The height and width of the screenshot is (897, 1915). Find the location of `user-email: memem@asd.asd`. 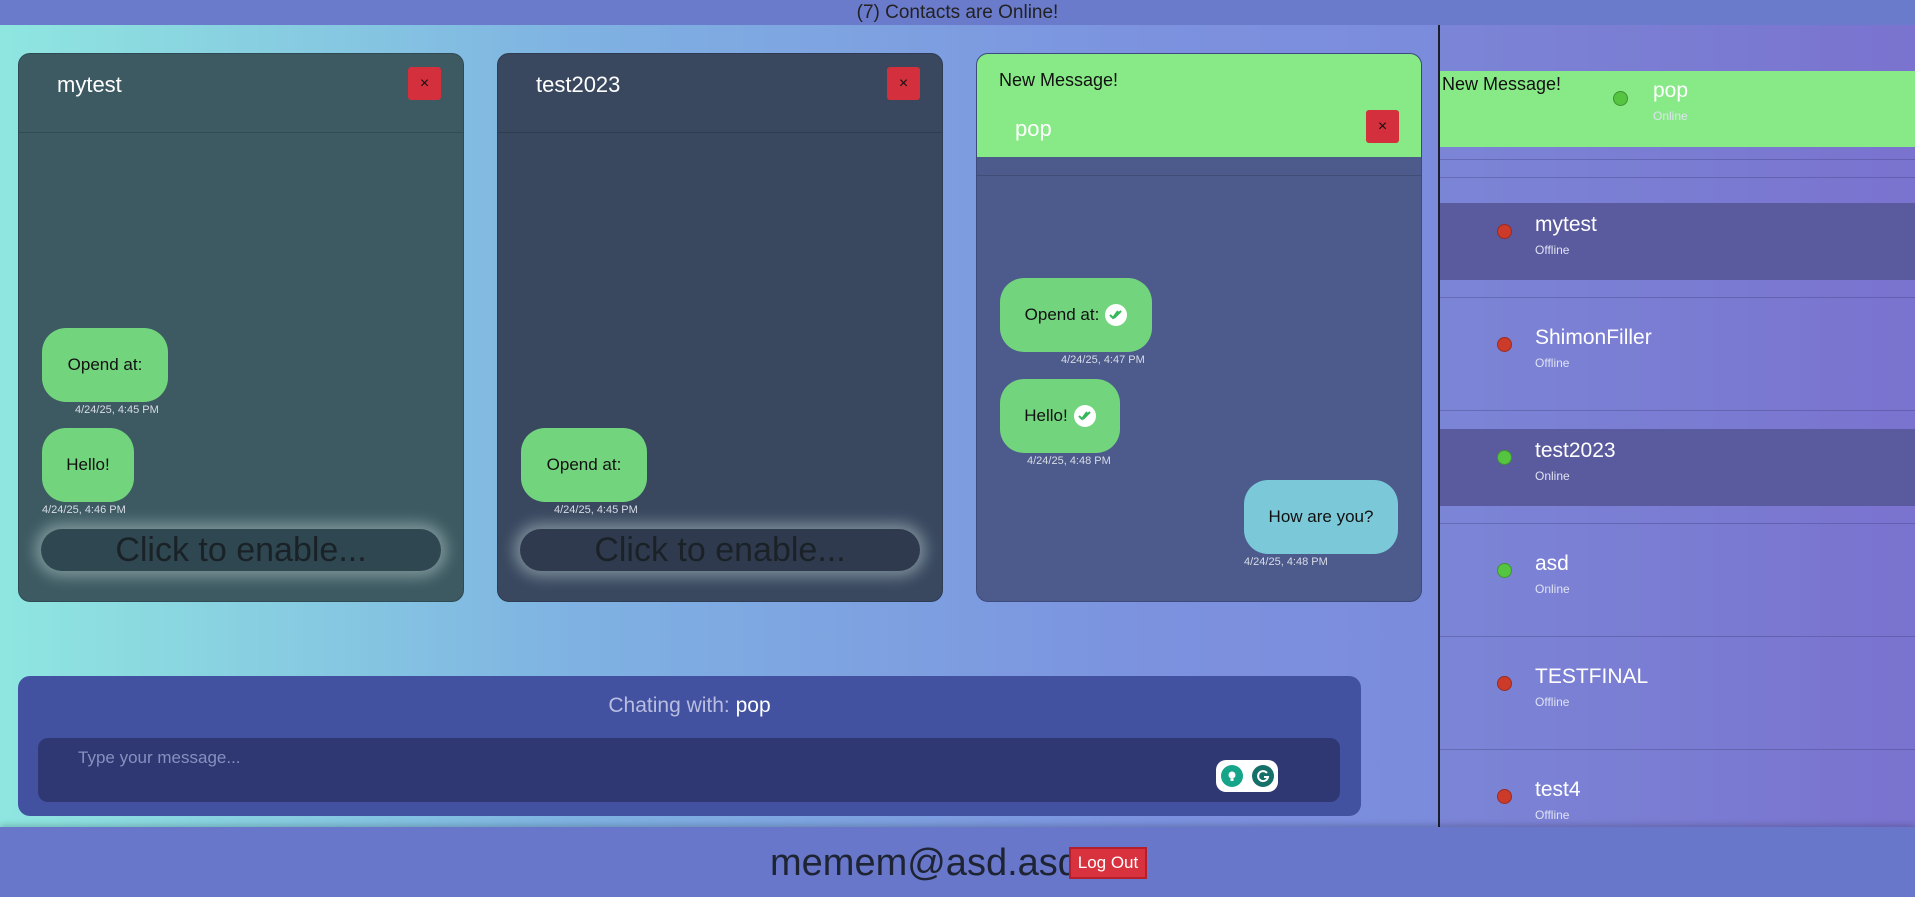

user-email: memem@asd.asd is located at coordinates (924, 863).